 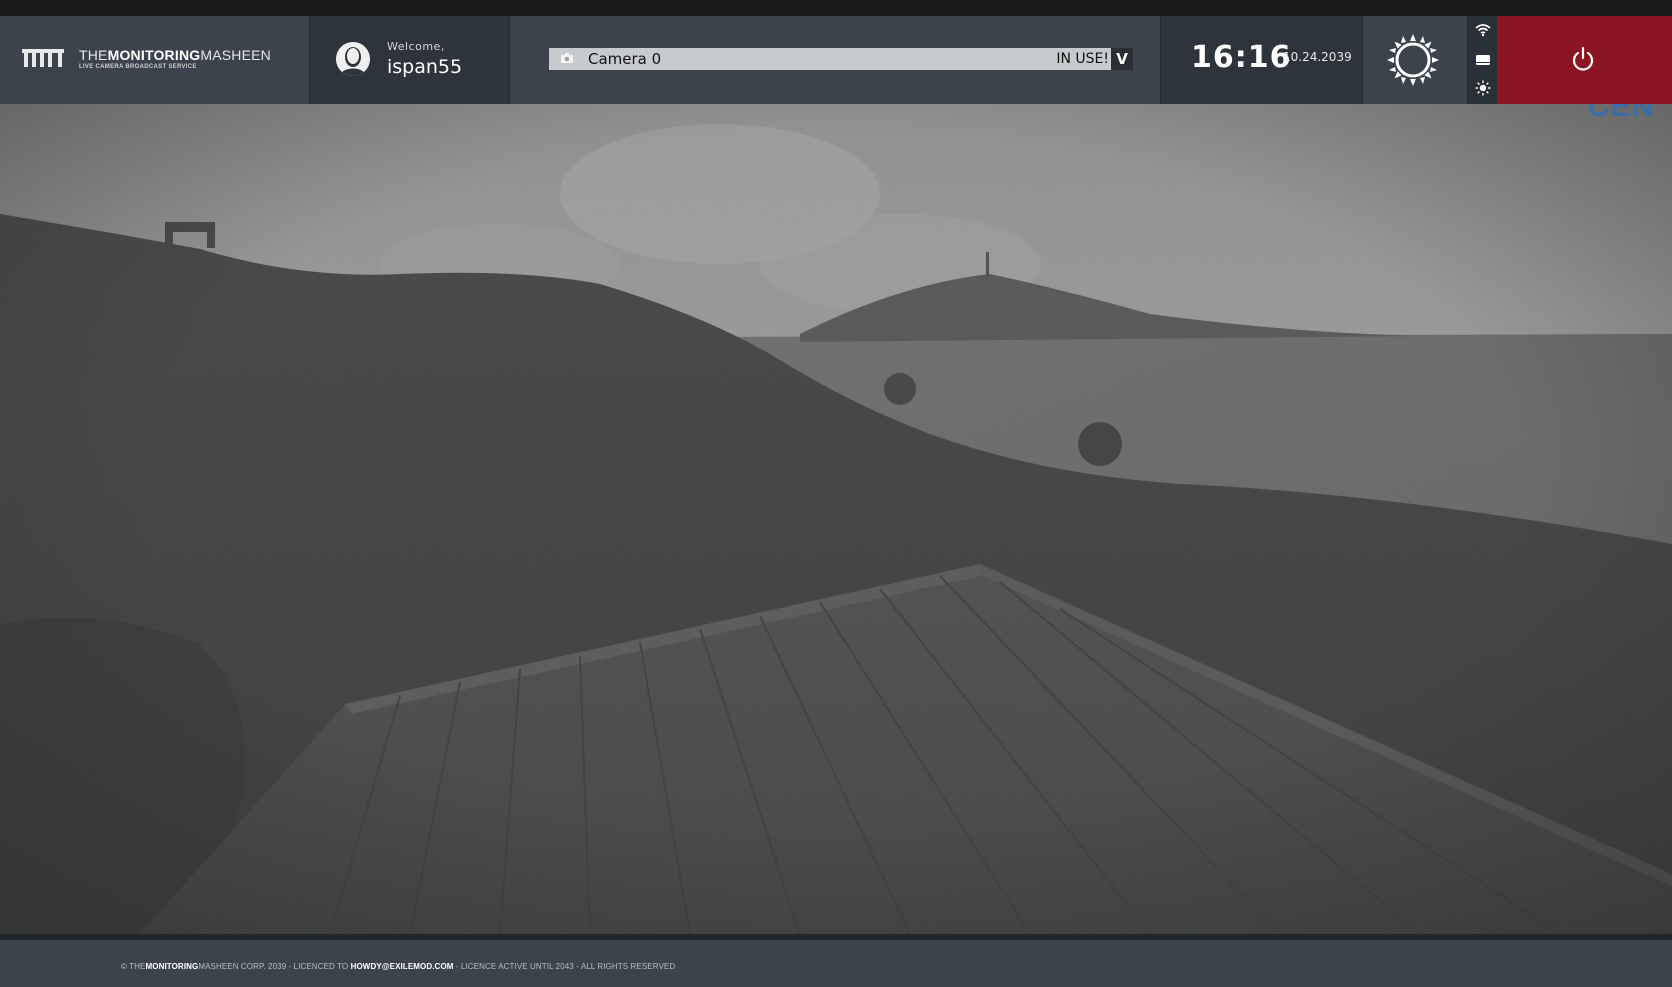 What do you see at coordinates (625, 59) in the screenshot?
I see `camera-name: Camera 0` at bounding box center [625, 59].